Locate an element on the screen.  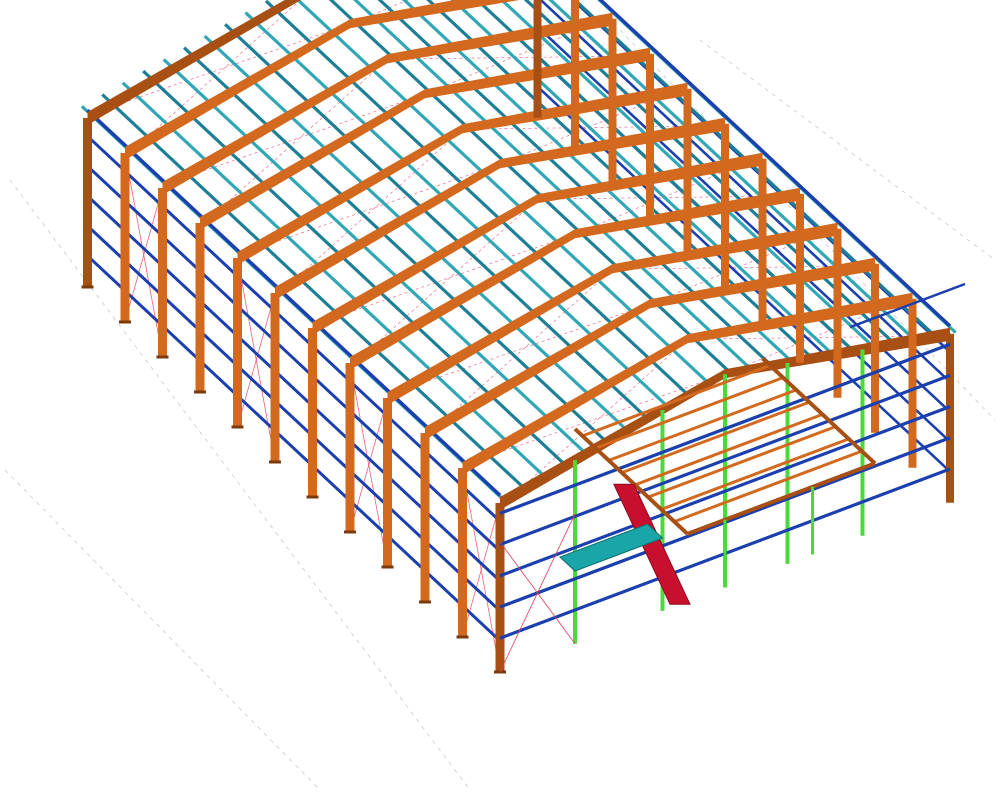
grid-line is located at coordinates (162, 630).